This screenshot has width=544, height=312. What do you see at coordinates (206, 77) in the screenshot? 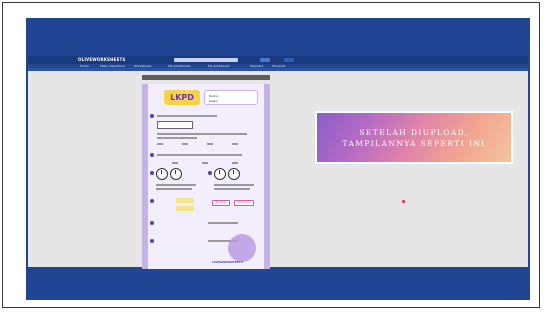
I see `worksheet-toolbar` at bounding box center [206, 77].